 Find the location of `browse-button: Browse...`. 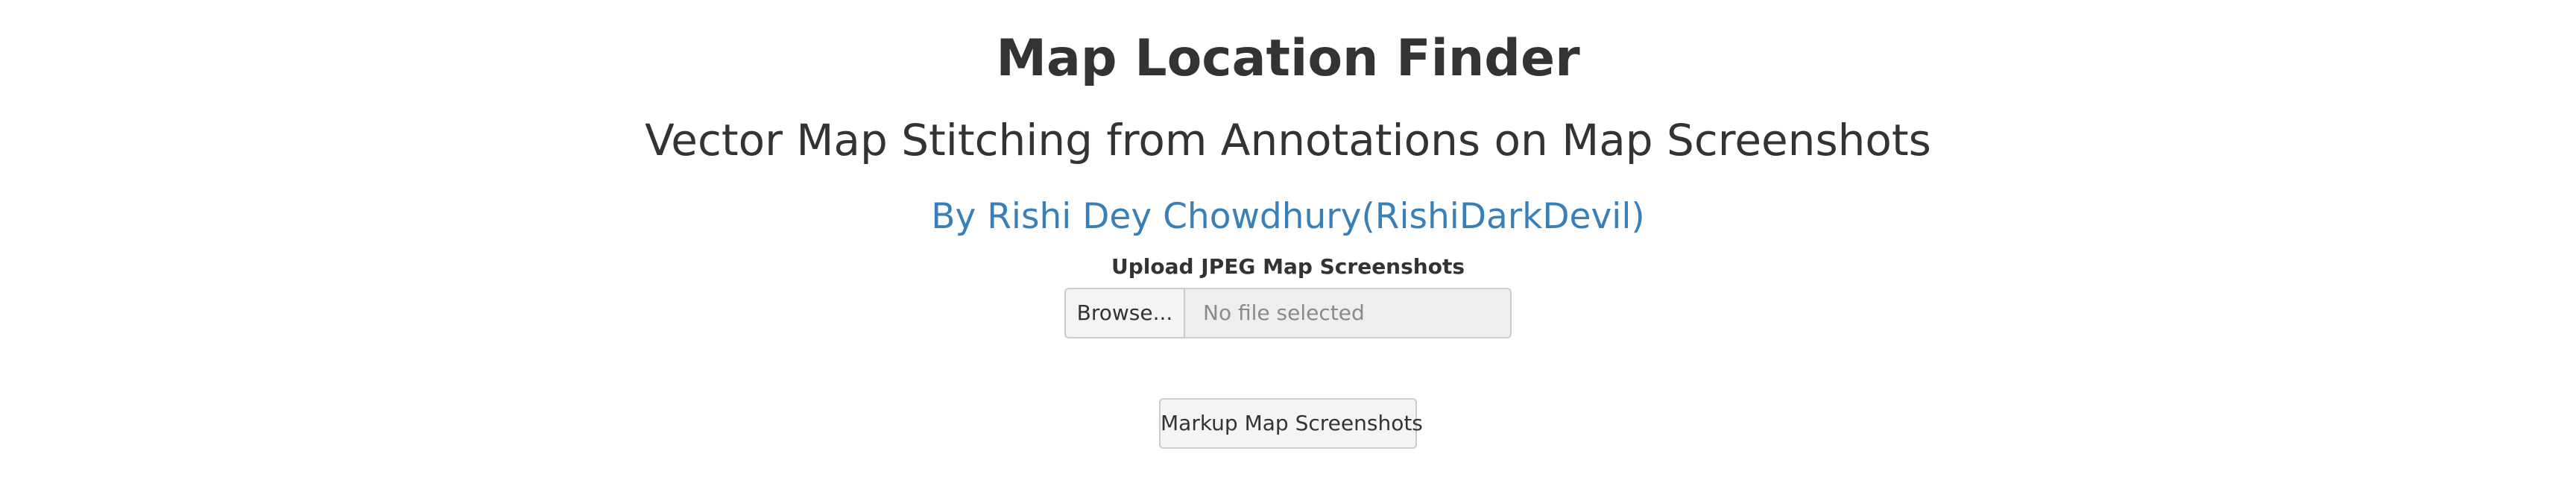

browse-button: Browse... is located at coordinates (1124, 313).